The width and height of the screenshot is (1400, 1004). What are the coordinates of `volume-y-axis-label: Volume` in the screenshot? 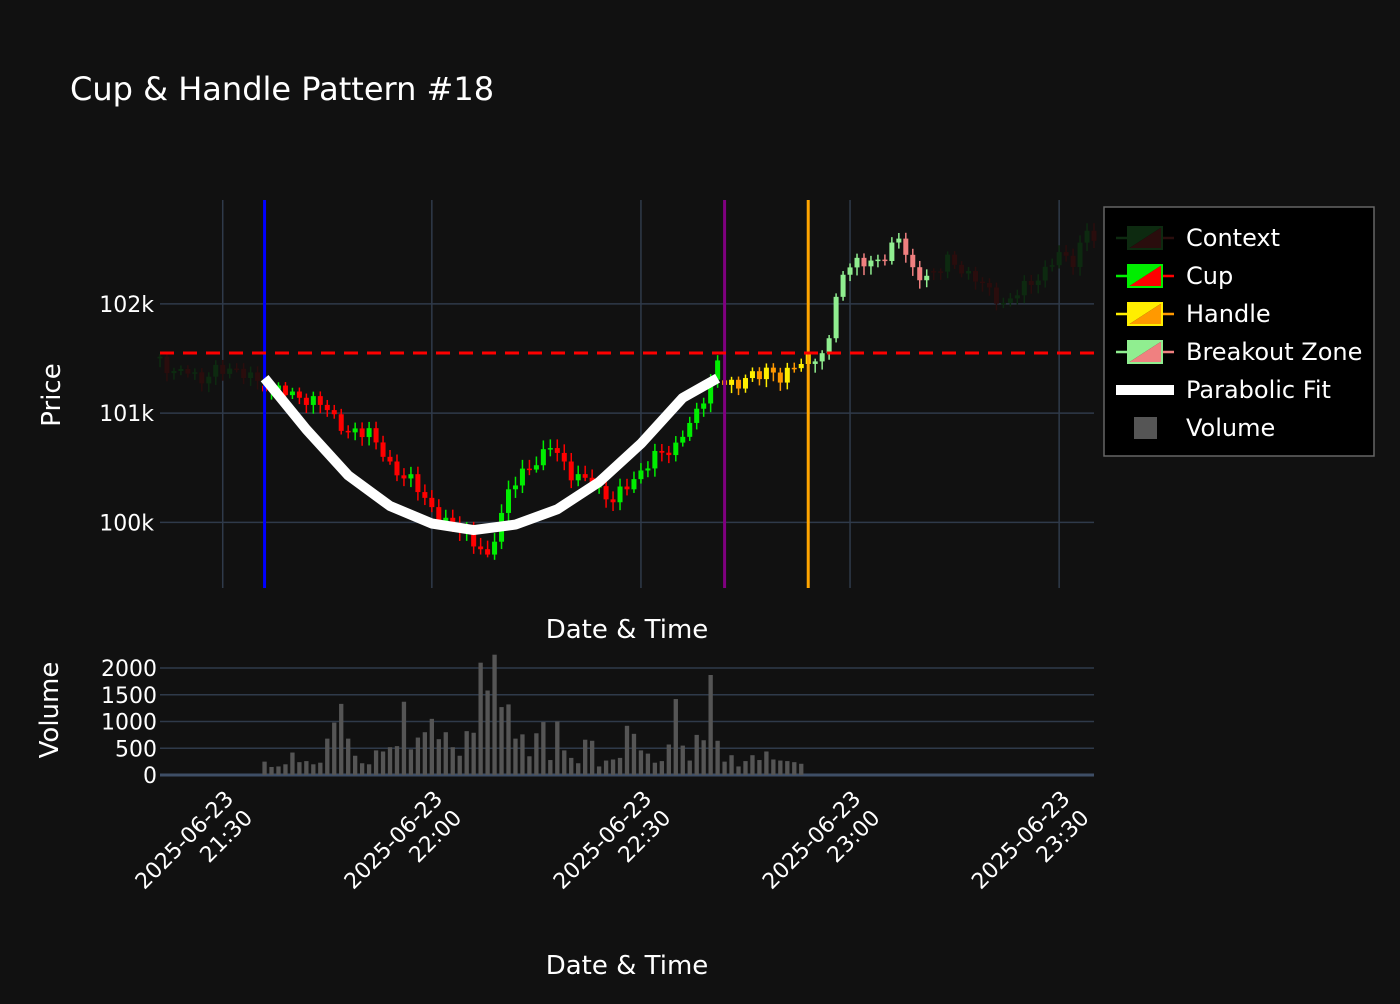 It's located at (50, 710).